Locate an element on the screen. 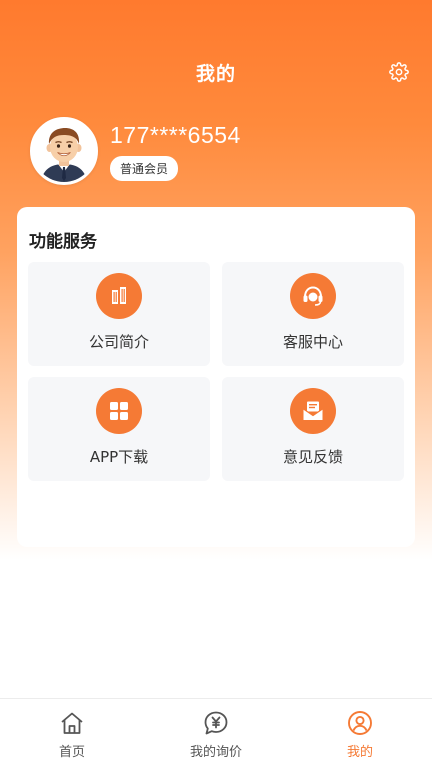 This screenshot has width=432, height=768. tab-my-inquiry: 我的询价 is located at coordinates (216, 733).